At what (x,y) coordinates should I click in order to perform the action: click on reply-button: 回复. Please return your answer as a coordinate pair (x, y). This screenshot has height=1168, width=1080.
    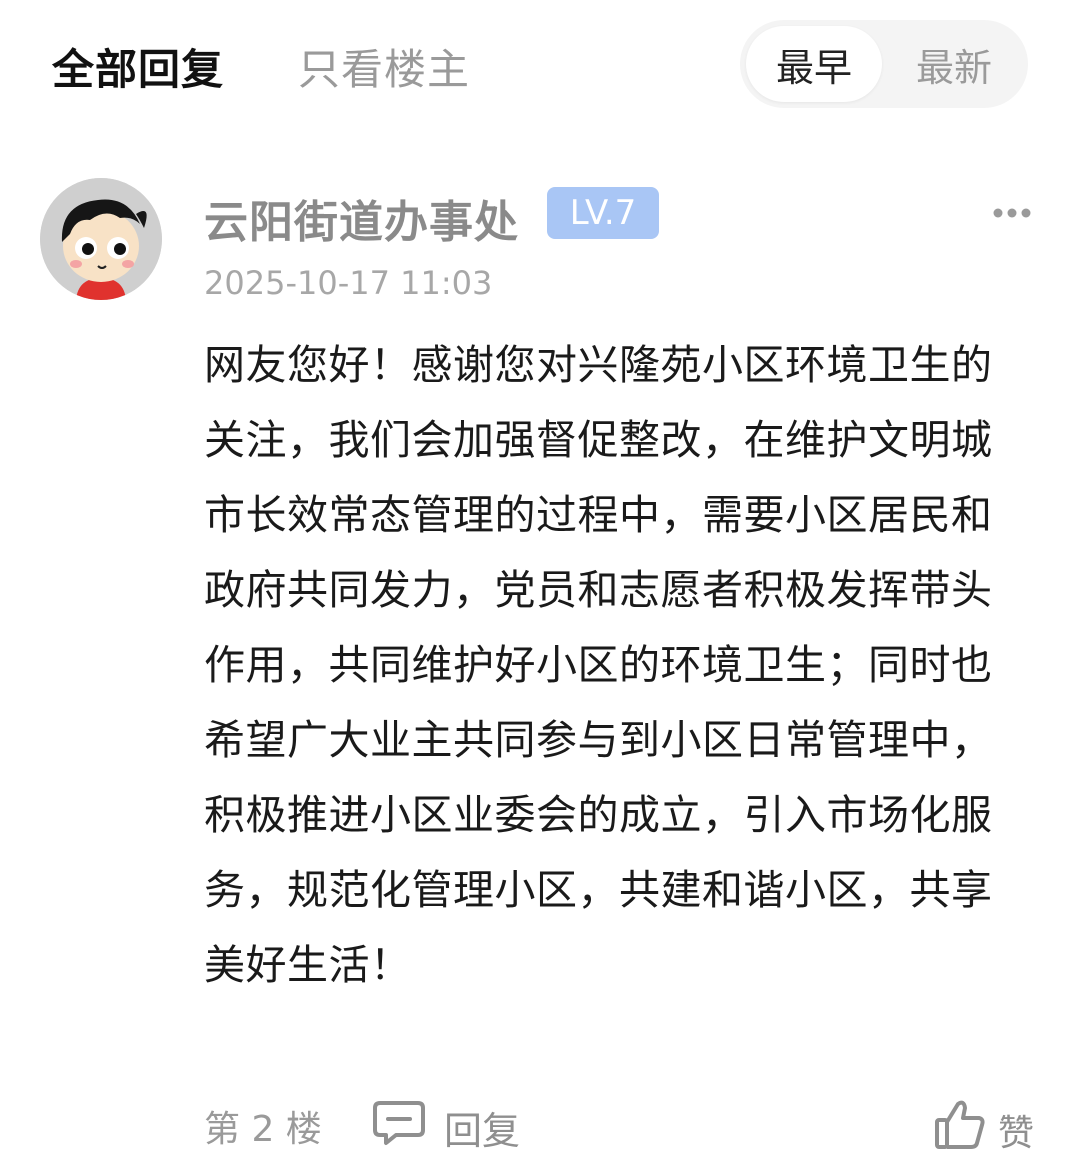
    Looking at the image, I should click on (482, 1127).